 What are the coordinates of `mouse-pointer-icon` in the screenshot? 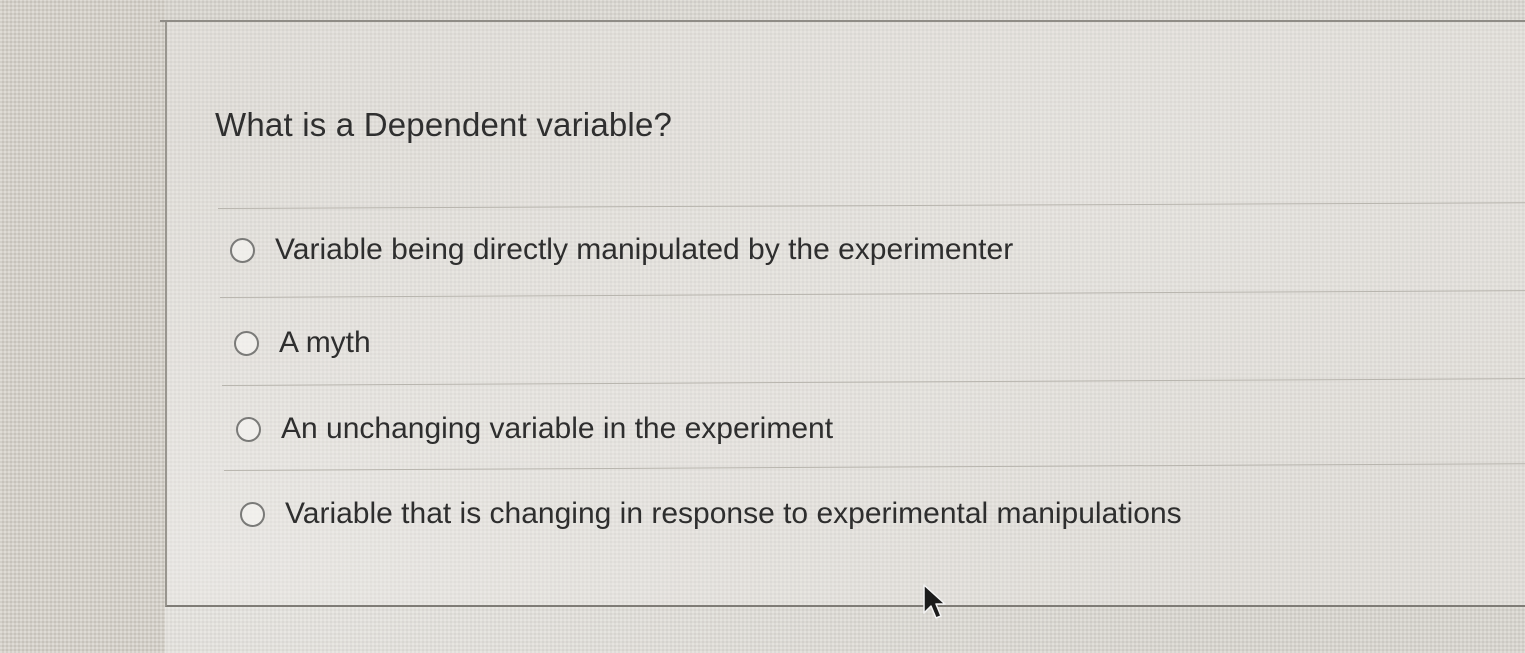 It's located at (934, 601).